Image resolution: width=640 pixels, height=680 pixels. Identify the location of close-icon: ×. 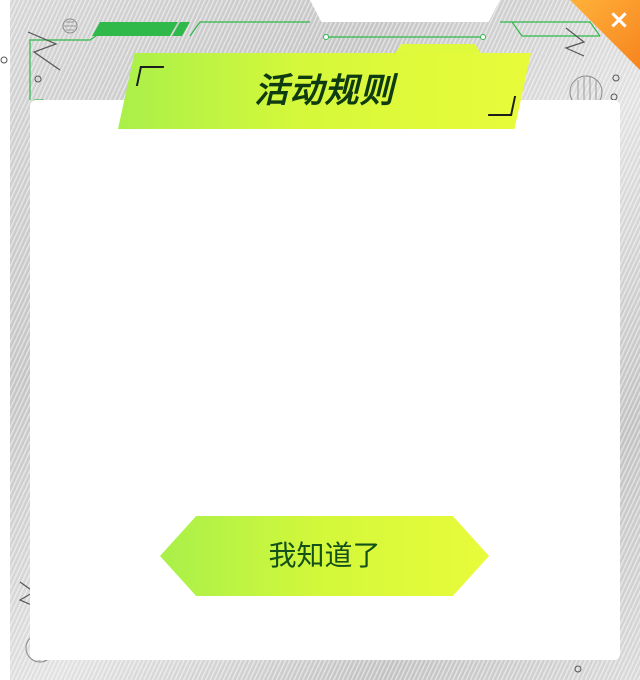
(619, 20).